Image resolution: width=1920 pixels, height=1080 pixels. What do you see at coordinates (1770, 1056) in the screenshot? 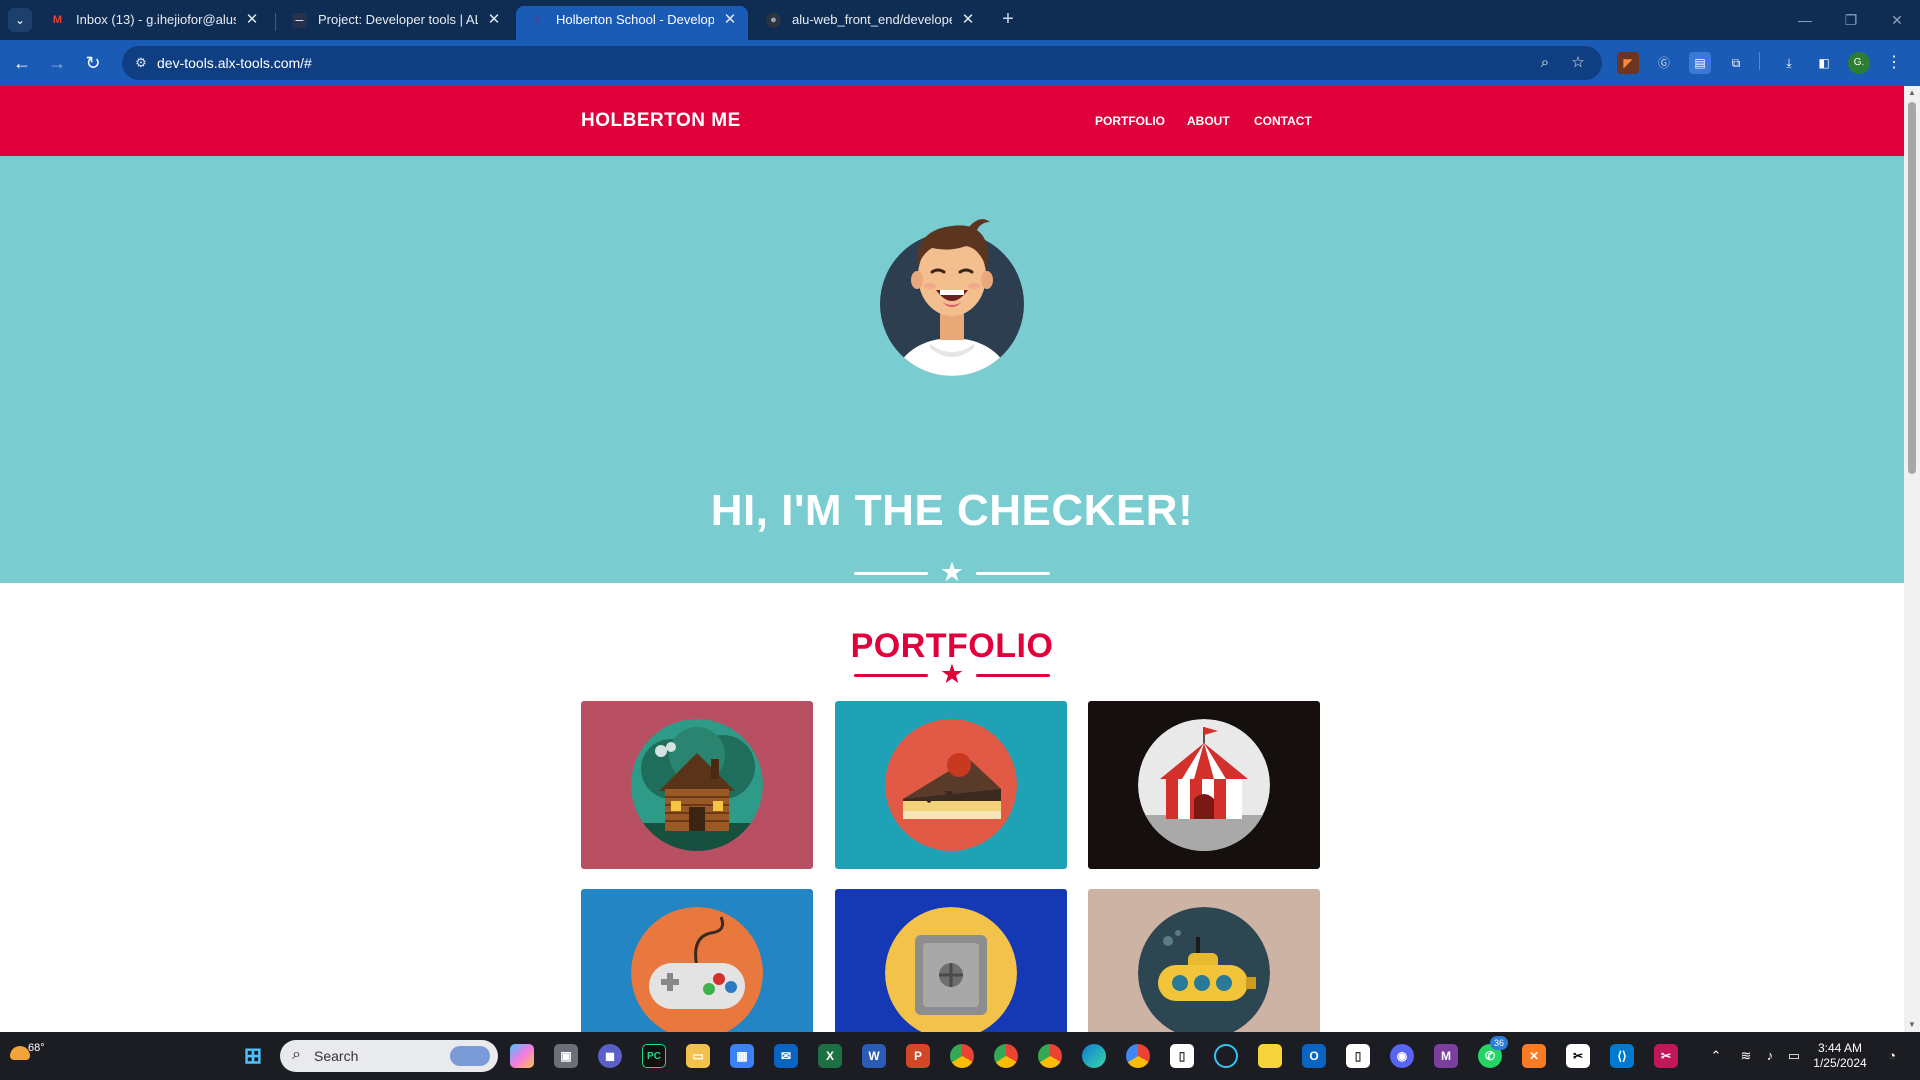
I see `volume-icon: ♪` at bounding box center [1770, 1056].